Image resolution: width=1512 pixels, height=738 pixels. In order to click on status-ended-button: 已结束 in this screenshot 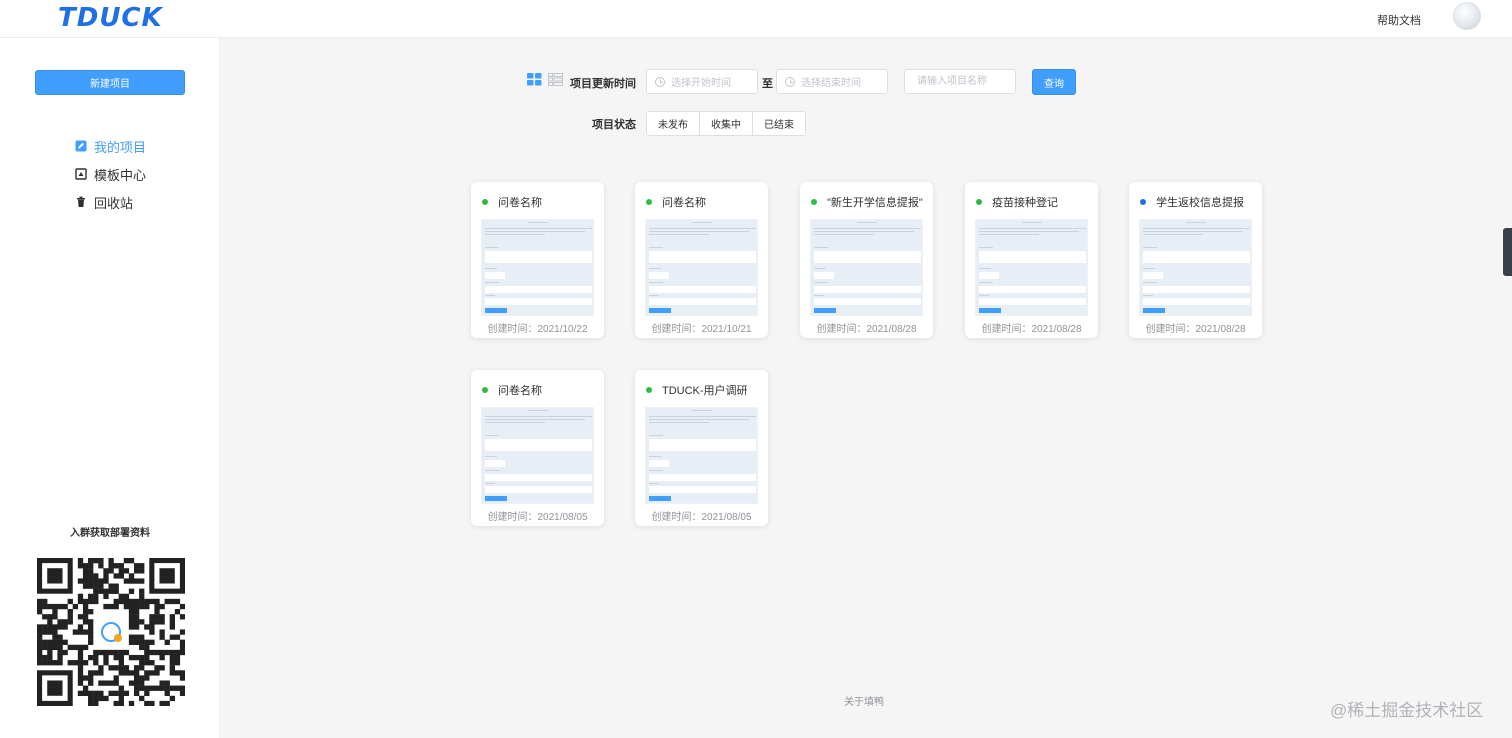, I will do `click(779, 123)`.